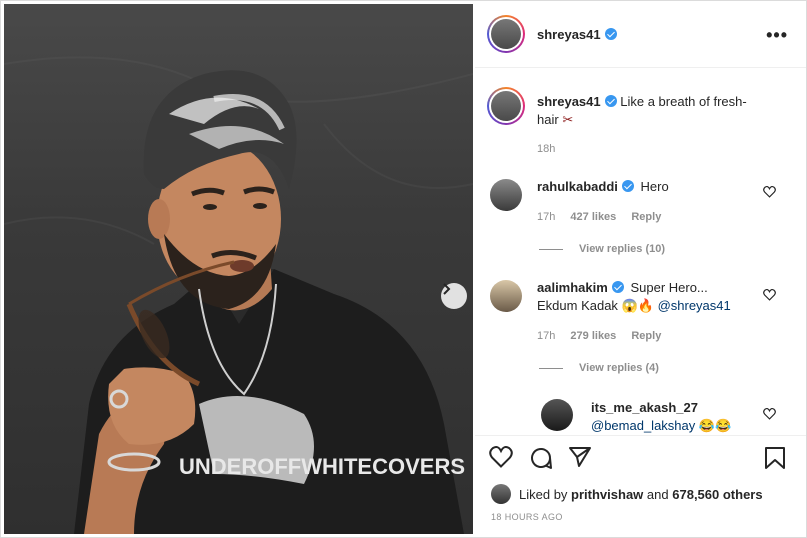 This screenshot has width=807, height=538. I want to click on comment-meta: 17h 279 likes Reply, so click(605, 336).